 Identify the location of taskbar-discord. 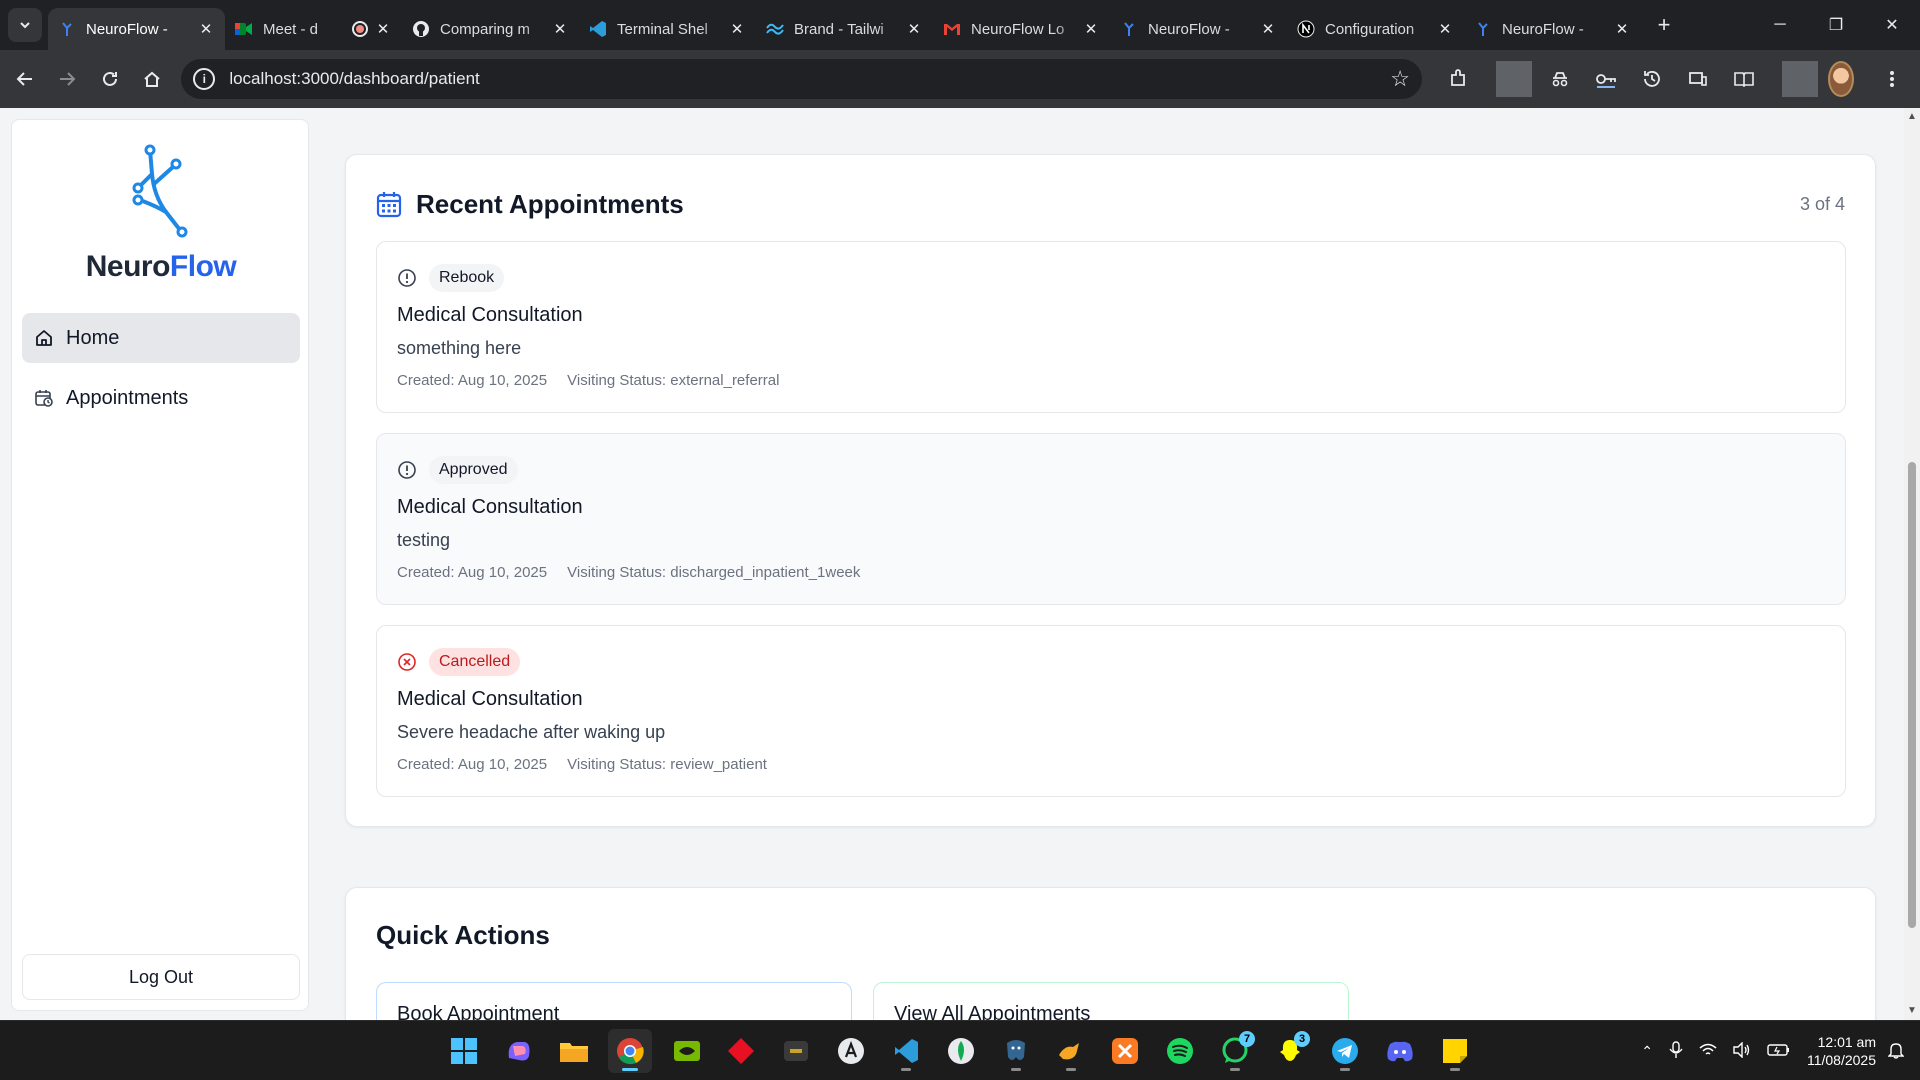
(1400, 1051).